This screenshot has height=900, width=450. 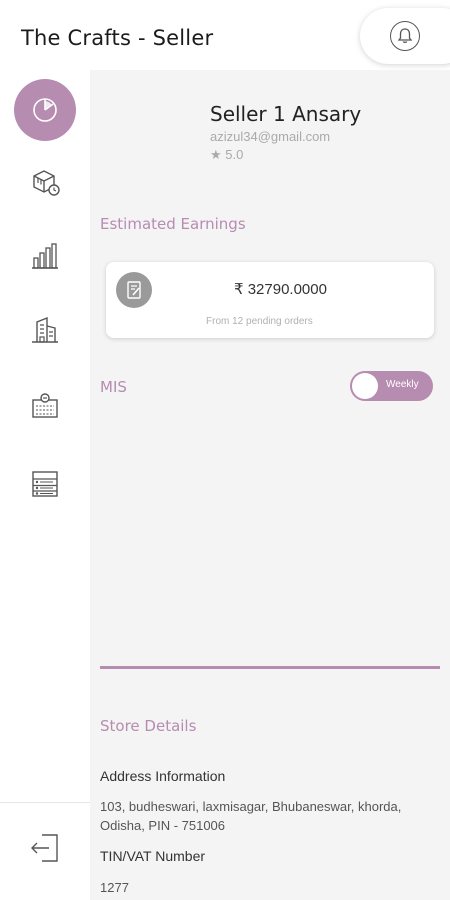 I want to click on section-divider, so click(x=270, y=667).